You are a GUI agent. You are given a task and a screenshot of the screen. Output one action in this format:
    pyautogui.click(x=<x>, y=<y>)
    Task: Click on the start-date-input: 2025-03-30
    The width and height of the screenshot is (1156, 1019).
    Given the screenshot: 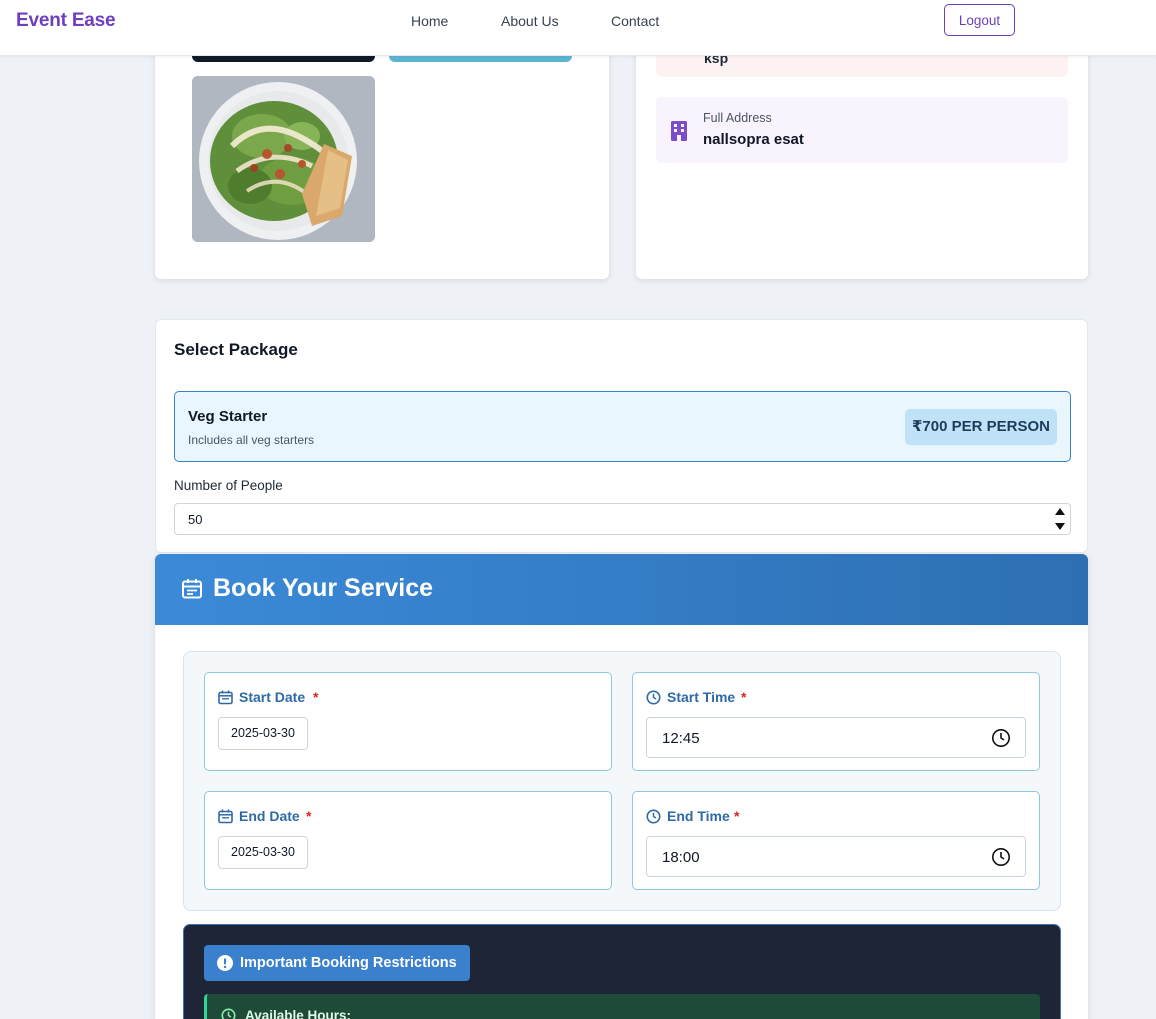 What is the action you would take?
    pyautogui.click(x=263, y=733)
    